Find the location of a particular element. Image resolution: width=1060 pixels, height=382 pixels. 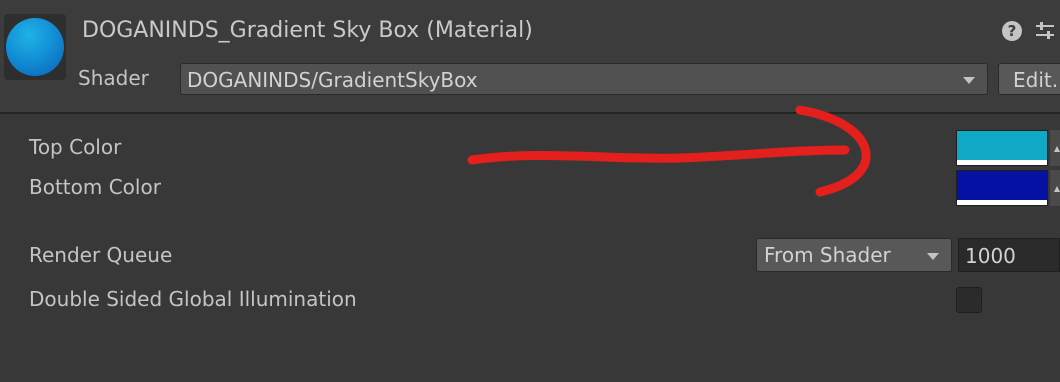

bottom-color-swatch is located at coordinates (1002, 188).